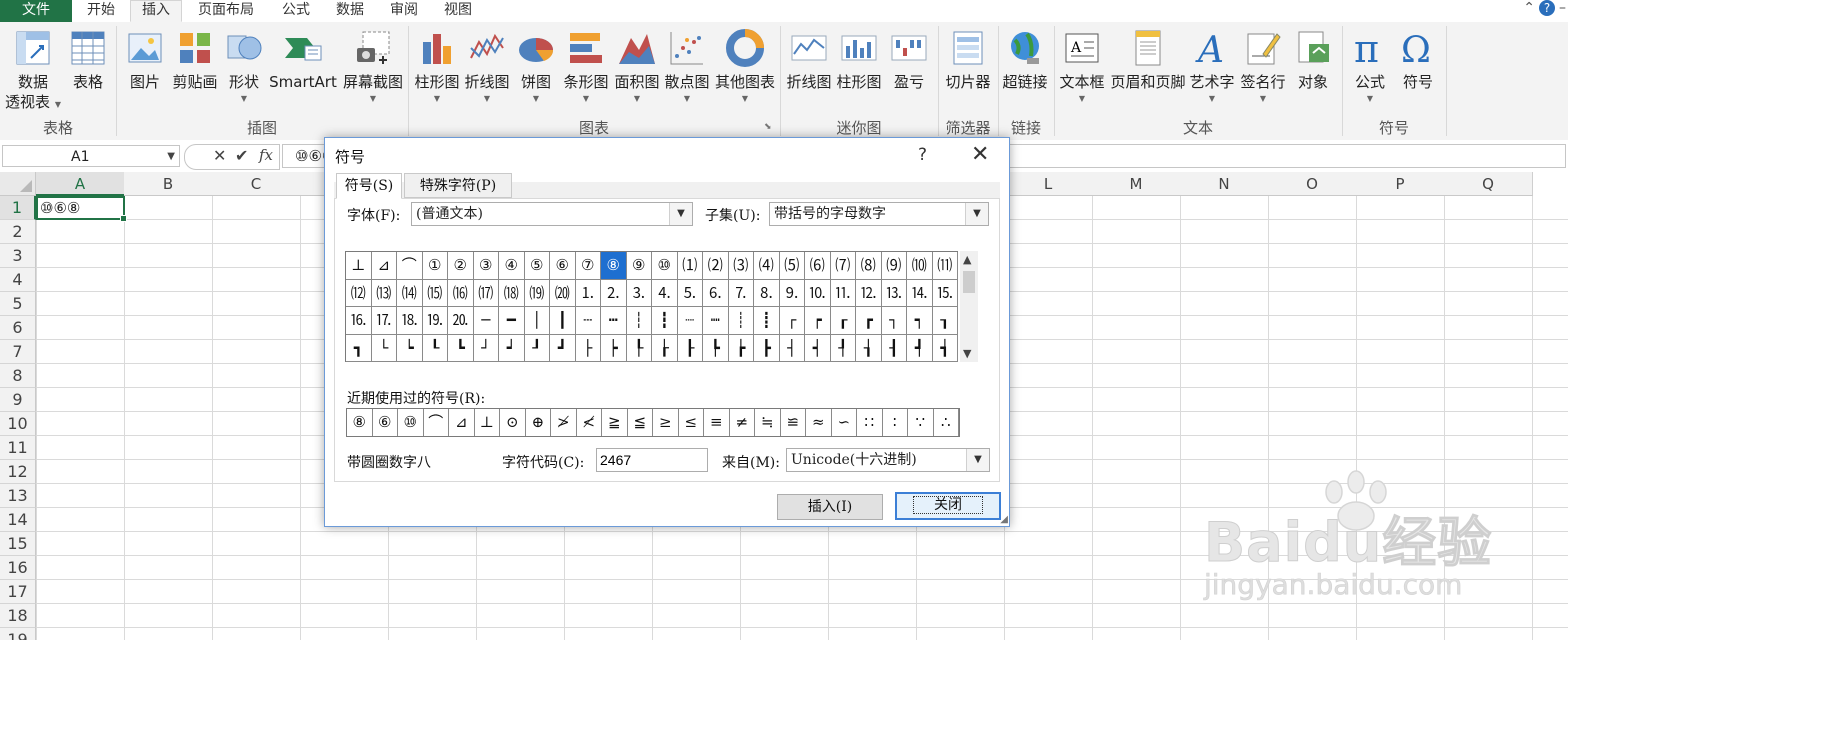 The image size is (1847, 752). What do you see at coordinates (80, 184) in the screenshot?
I see `column-header: A` at bounding box center [80, 184].